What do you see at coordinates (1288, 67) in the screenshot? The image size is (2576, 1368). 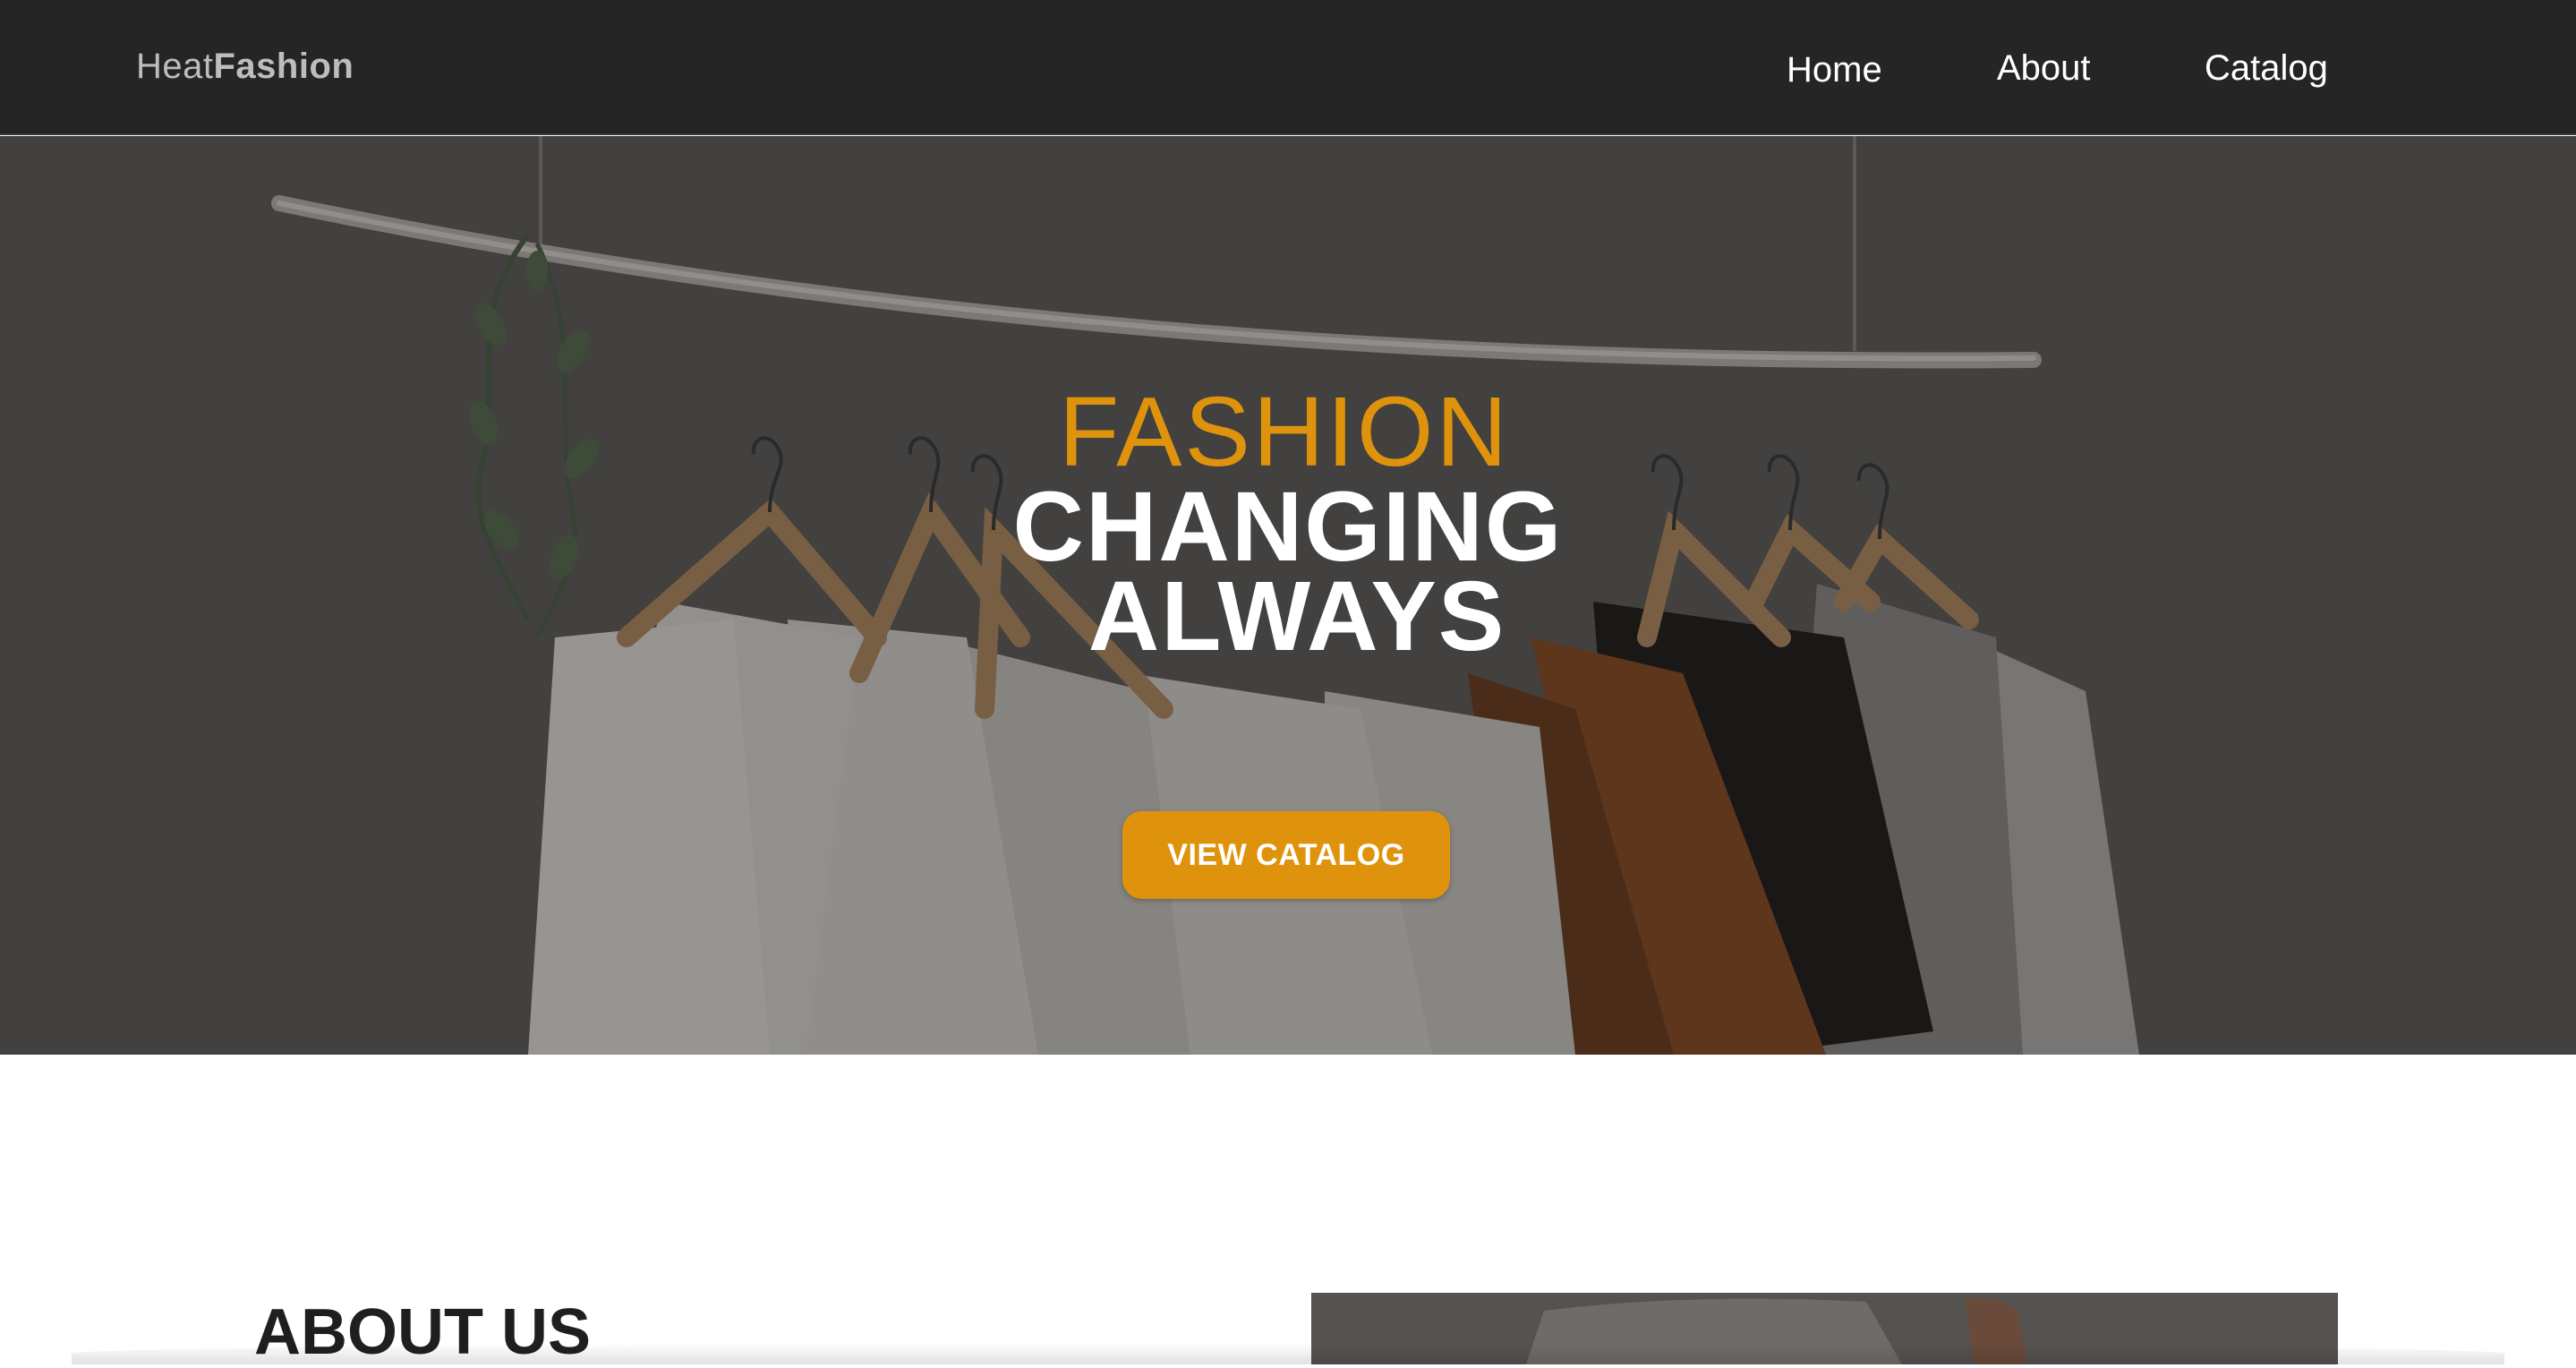 I see `navbar: HeatFashion Home About Catalog` at bounding box center [1288, 67].